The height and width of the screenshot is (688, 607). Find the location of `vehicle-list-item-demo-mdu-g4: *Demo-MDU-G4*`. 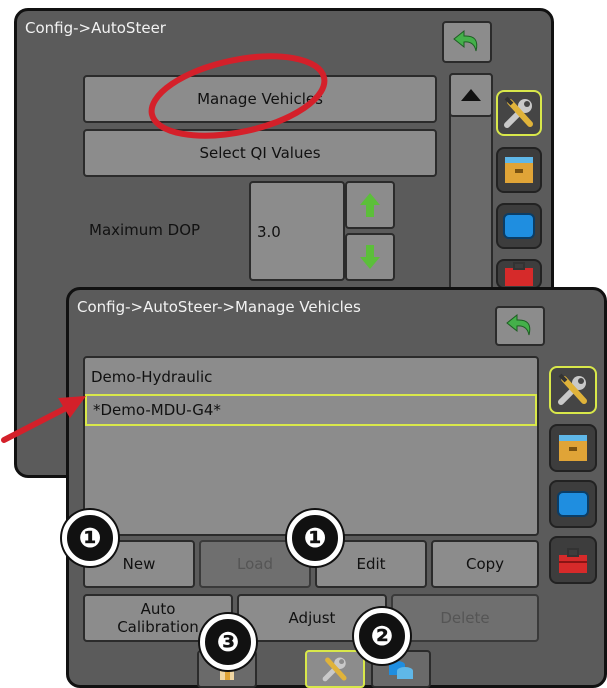

vehicle-list-item-demo-mdu-g4: *Demo-MDU-G4* is located at coordinates (311, 410).